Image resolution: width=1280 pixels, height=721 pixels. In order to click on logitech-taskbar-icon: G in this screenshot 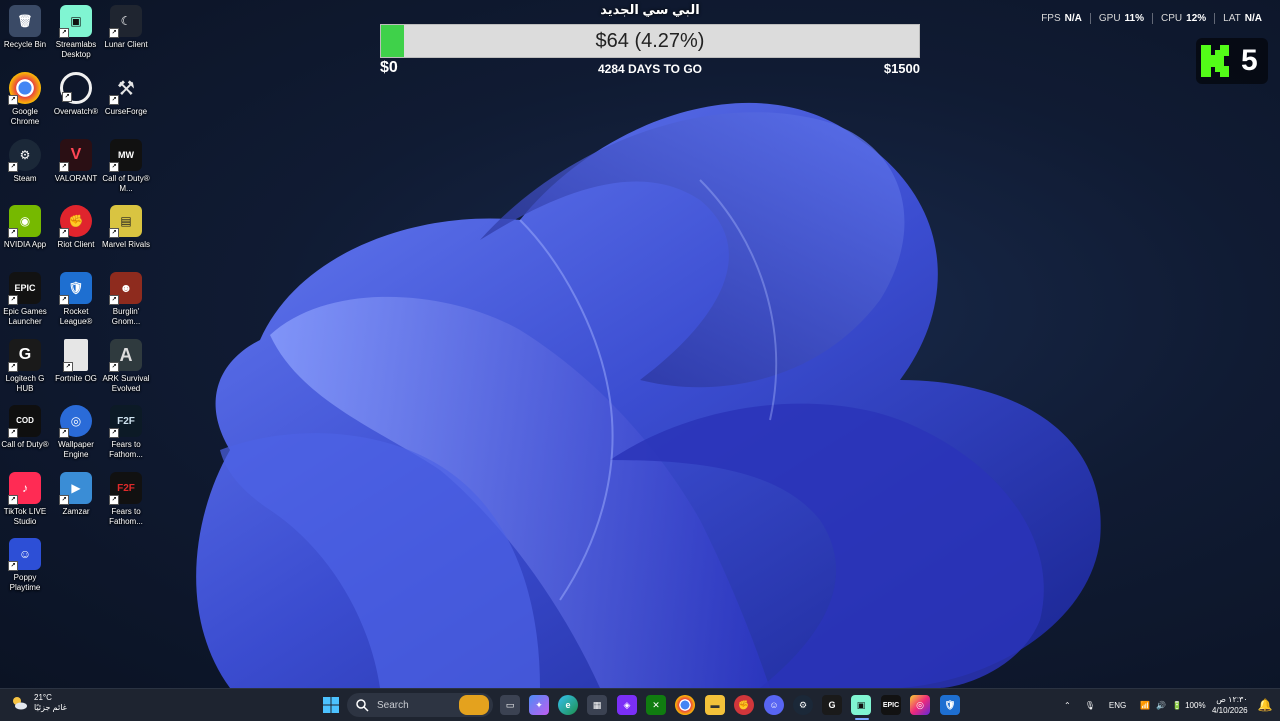, I will do `click(832, 705)`.